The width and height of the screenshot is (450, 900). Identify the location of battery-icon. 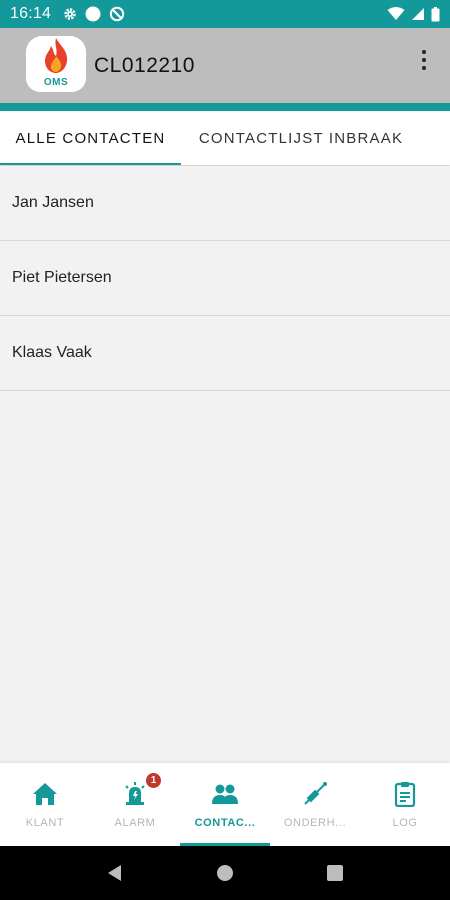
(435, 13).